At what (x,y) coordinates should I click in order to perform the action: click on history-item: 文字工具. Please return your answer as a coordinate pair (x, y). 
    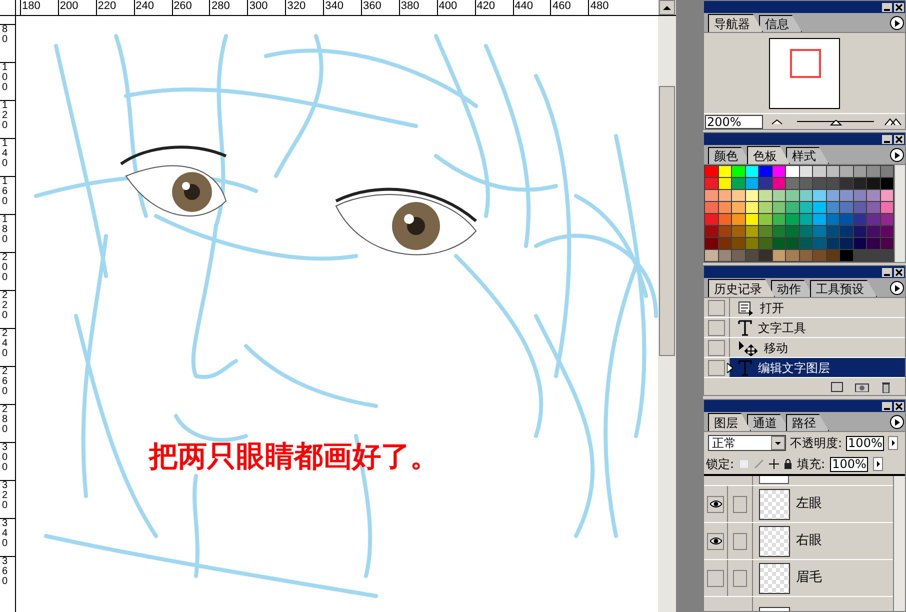
    Looking at the image, I should click on (817, 327).